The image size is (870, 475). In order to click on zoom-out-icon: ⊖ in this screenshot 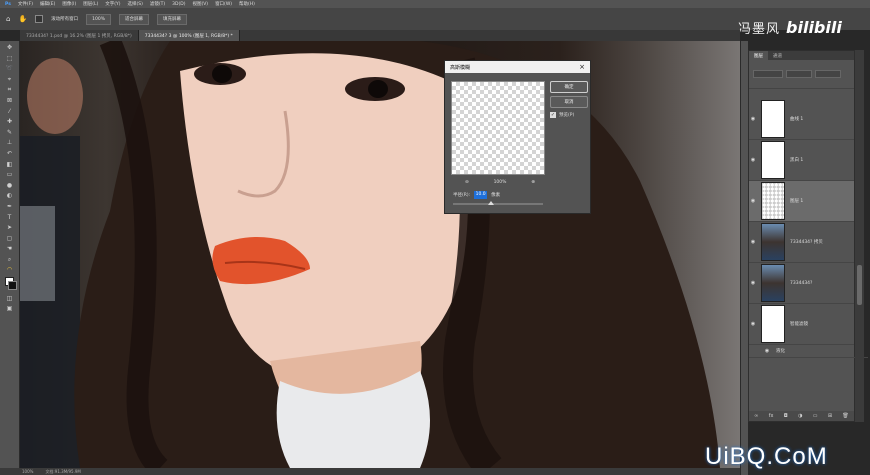, I will do `click(467, 182)`.